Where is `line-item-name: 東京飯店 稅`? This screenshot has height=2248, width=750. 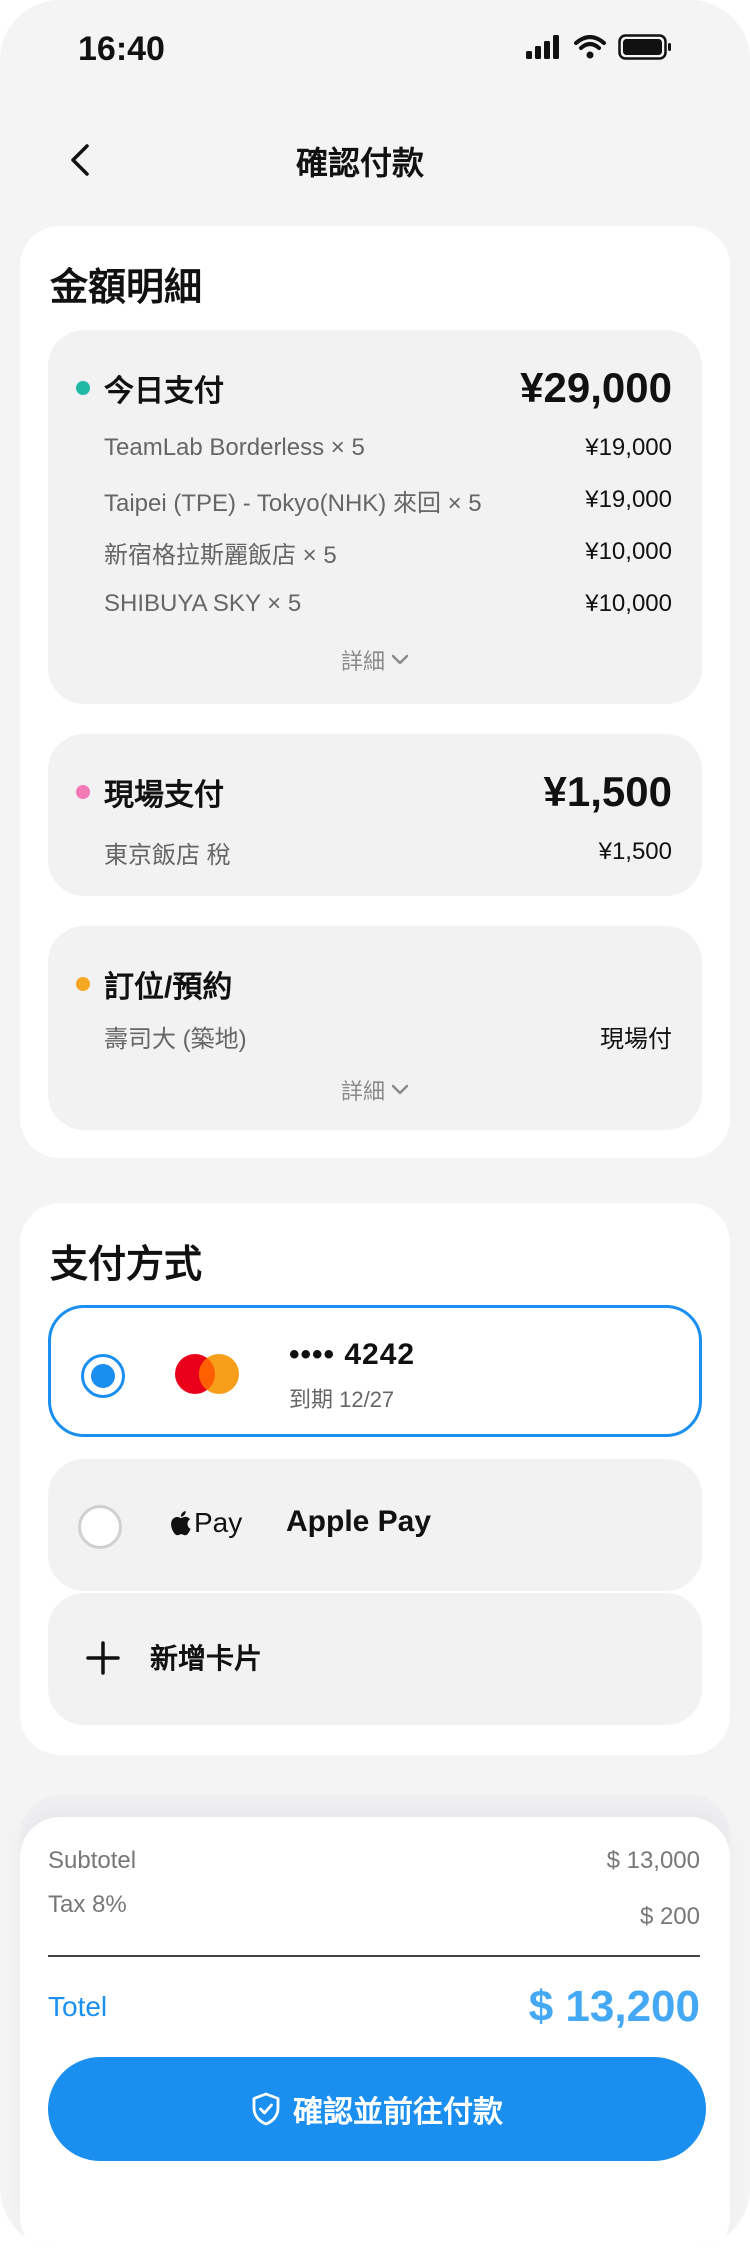
line-item-name: 東京飯店 稅 is located at coordinates (167, 855).